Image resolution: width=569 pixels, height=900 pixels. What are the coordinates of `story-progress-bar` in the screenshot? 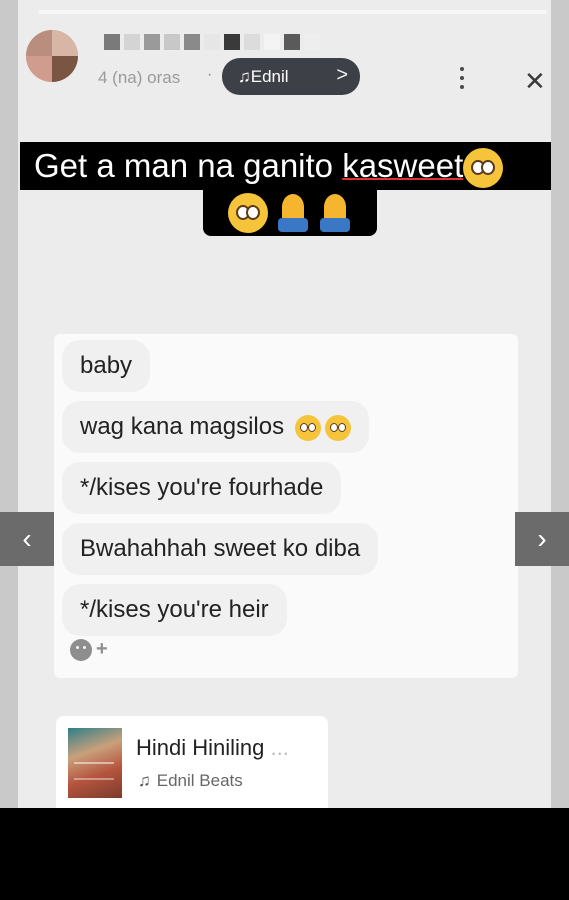 It's located at (293, 12).